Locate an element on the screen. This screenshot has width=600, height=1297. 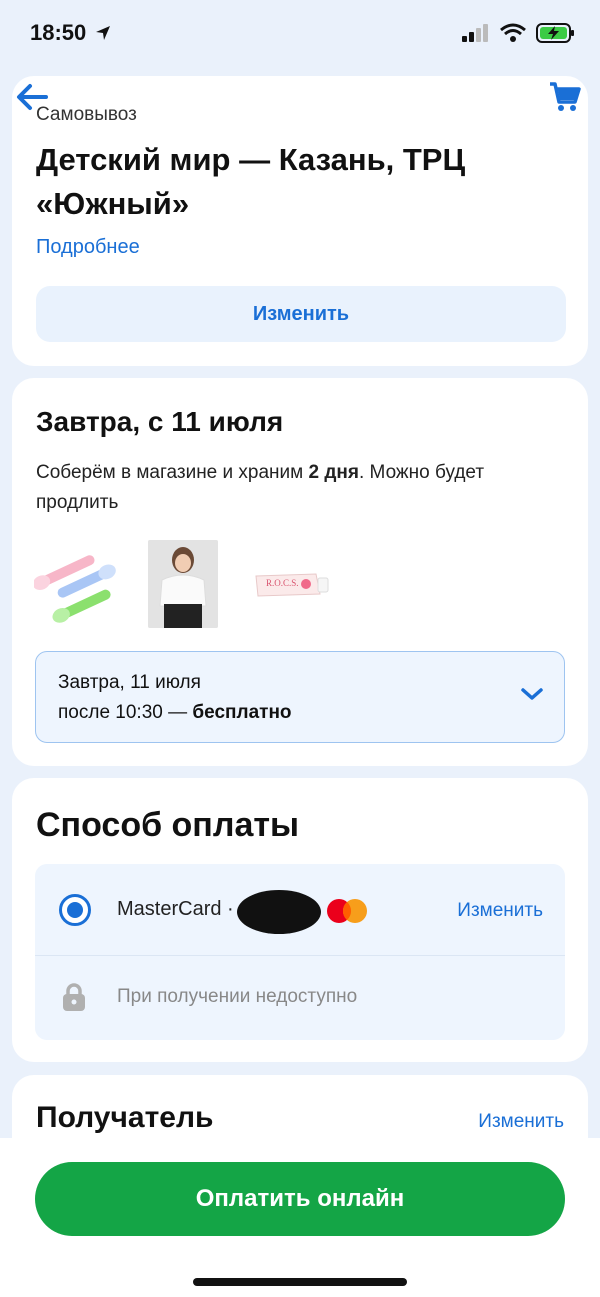
pay-online-button: Оплатить онлайн is located at coordinates (300, 1199).